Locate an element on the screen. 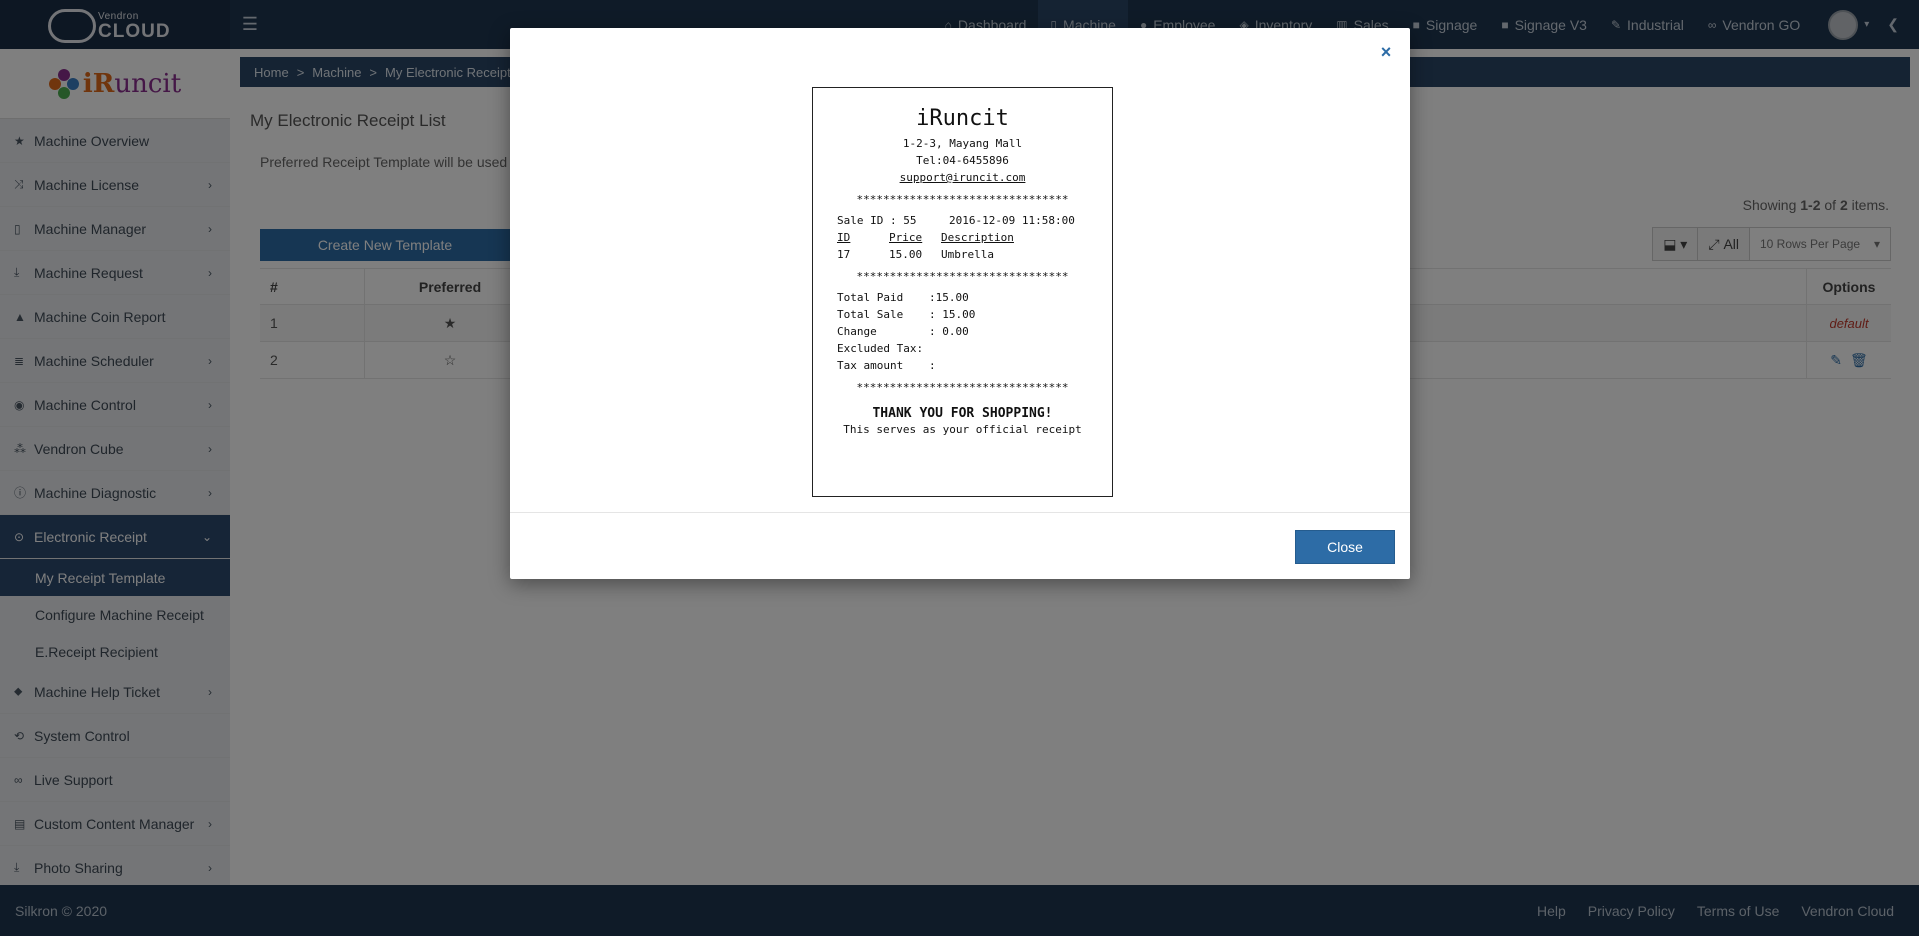  receipt-item-price: 15.00 is located at coordinates (906, 254).